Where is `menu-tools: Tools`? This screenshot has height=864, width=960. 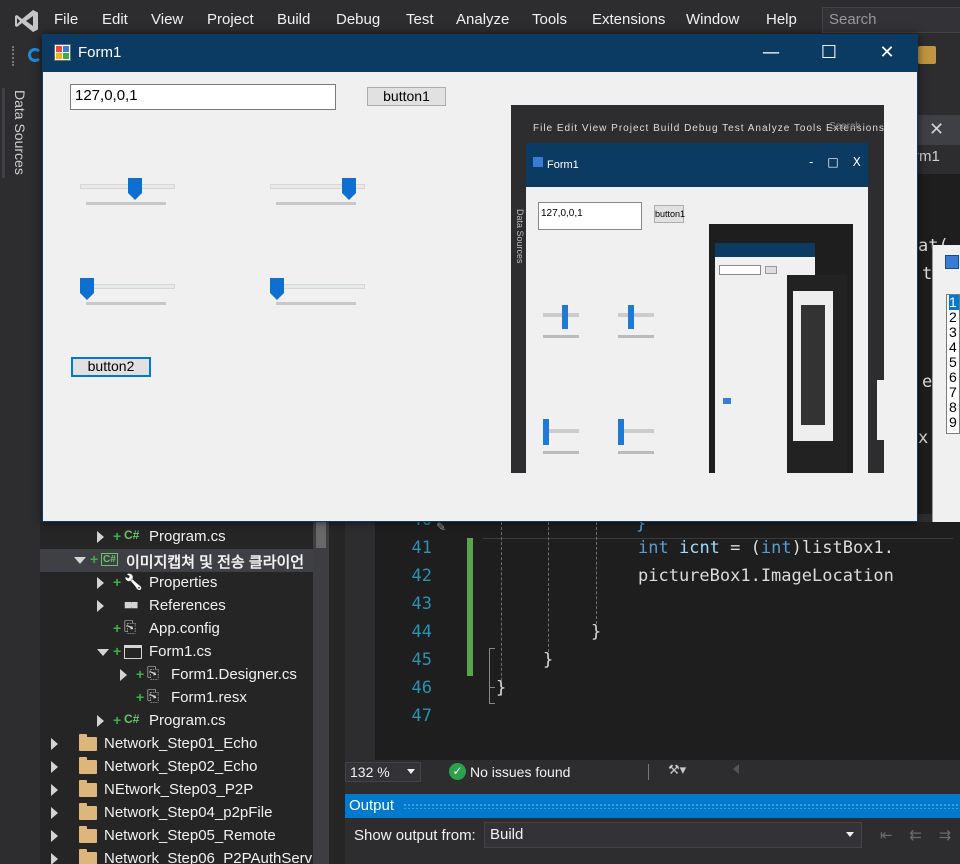 menu-tools: Tools is located at coordinates (549, 19).